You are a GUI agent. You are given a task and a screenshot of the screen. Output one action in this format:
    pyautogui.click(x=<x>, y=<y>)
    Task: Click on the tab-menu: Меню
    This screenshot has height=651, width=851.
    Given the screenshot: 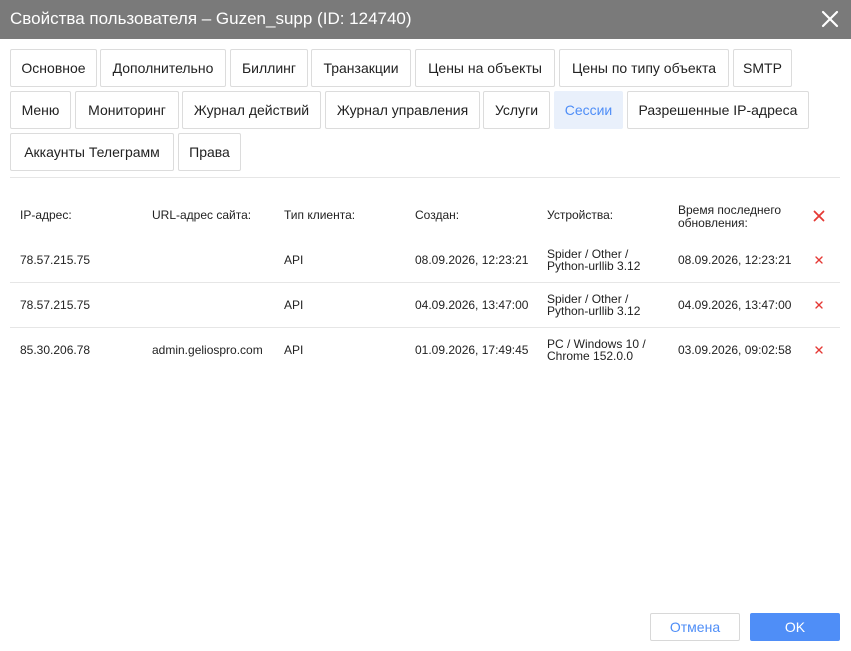 What is the action you would take?
    pyautogui.click(x=40, y=110)
    